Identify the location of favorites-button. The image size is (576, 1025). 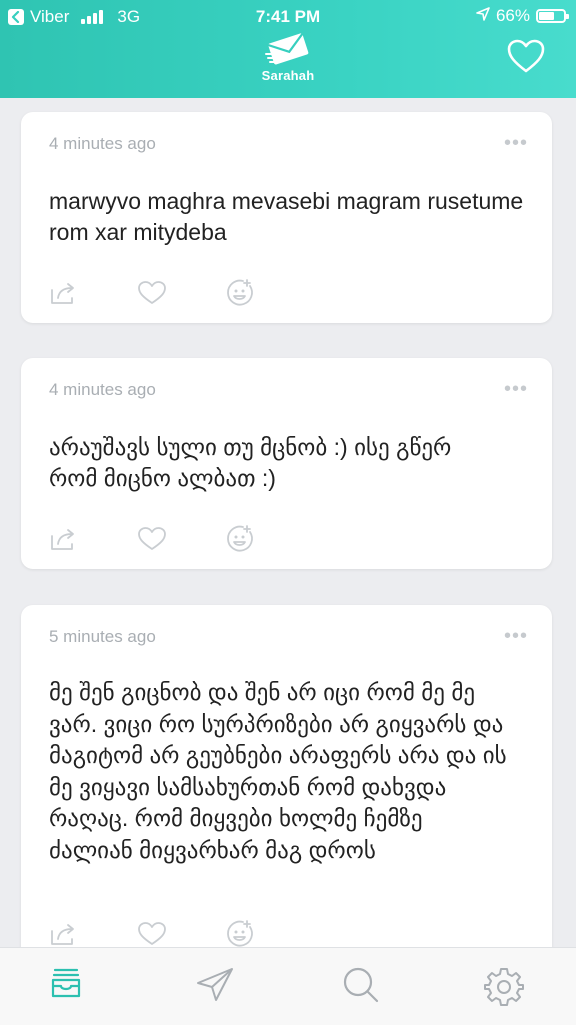
(526, 58).